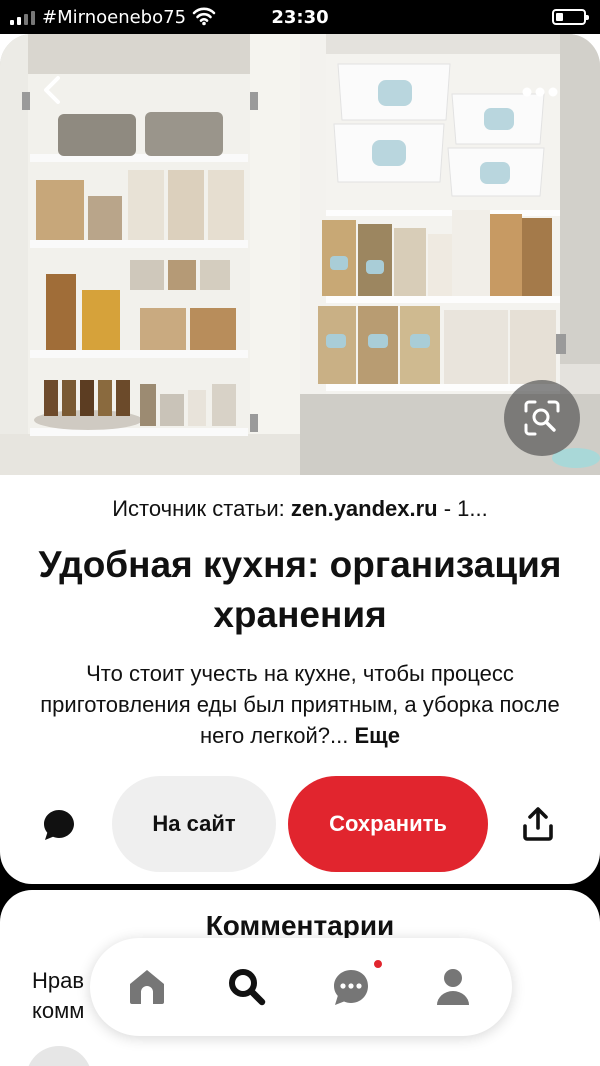 The width and height of the screenshot is (600, 1066). What do you see at coordinates (59, 1056) in the screenshot?
I see `avatar` at bounding box center [59, 1056].